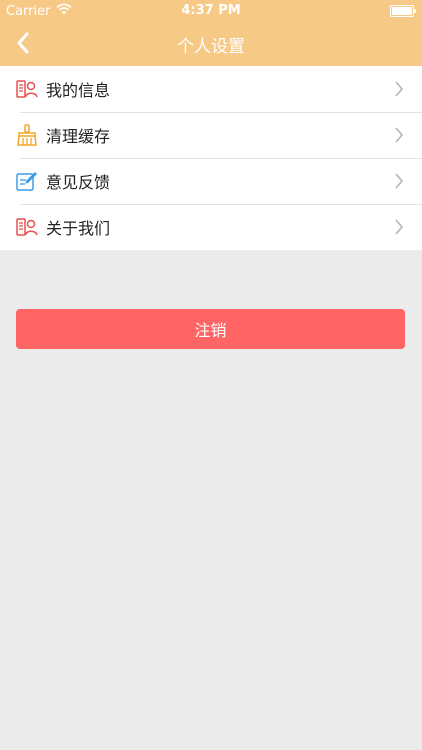 This screenshot has width=422, height=750. I want to click on status-time: 4:37 PM, so click(211, 10).